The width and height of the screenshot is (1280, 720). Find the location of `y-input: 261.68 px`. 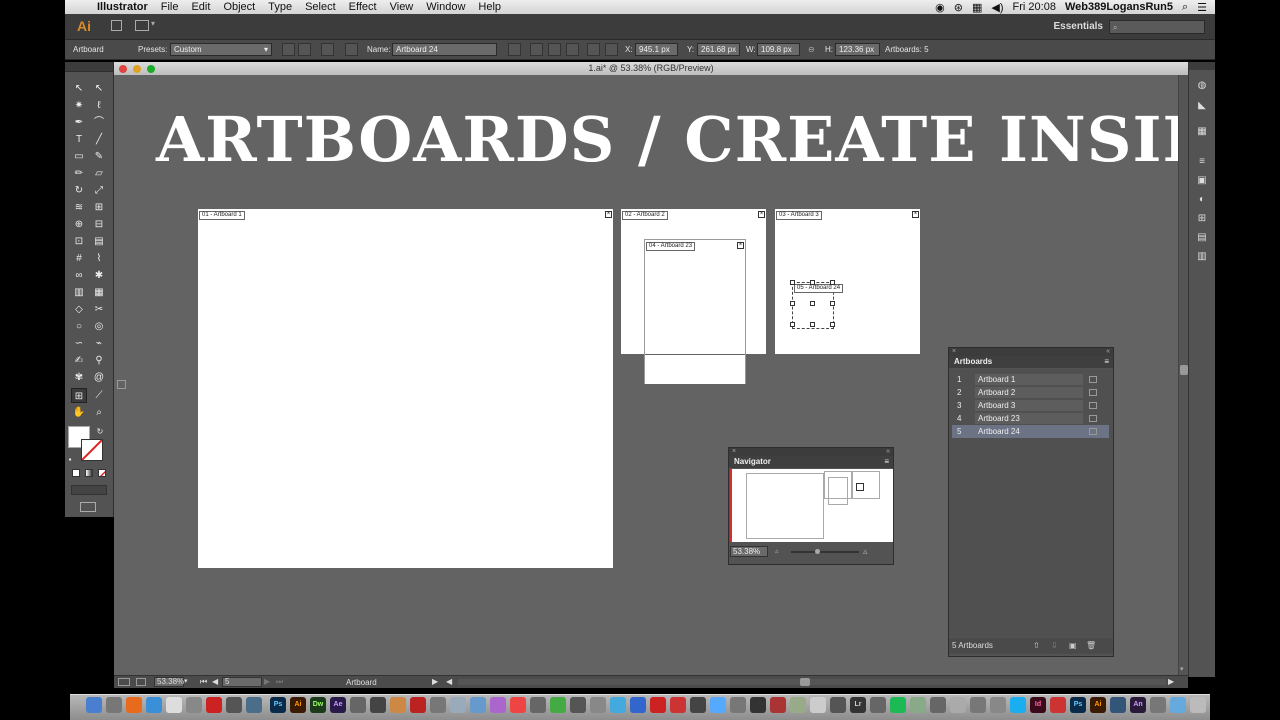

y-input: 261.68 px is located at coordinates (718, 49).